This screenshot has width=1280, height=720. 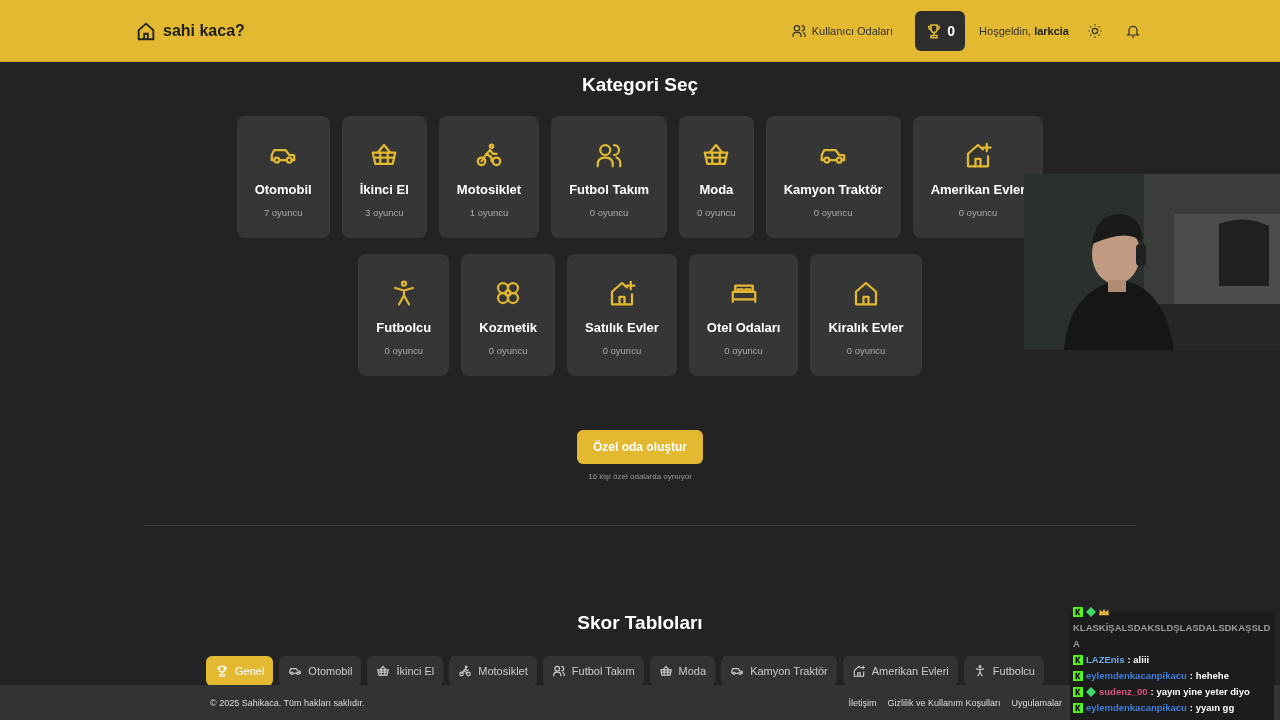 What do you see at coordinates (465, 671) in the screenshot?
I see `bicycle-icon` at bounding box center [465, 671].